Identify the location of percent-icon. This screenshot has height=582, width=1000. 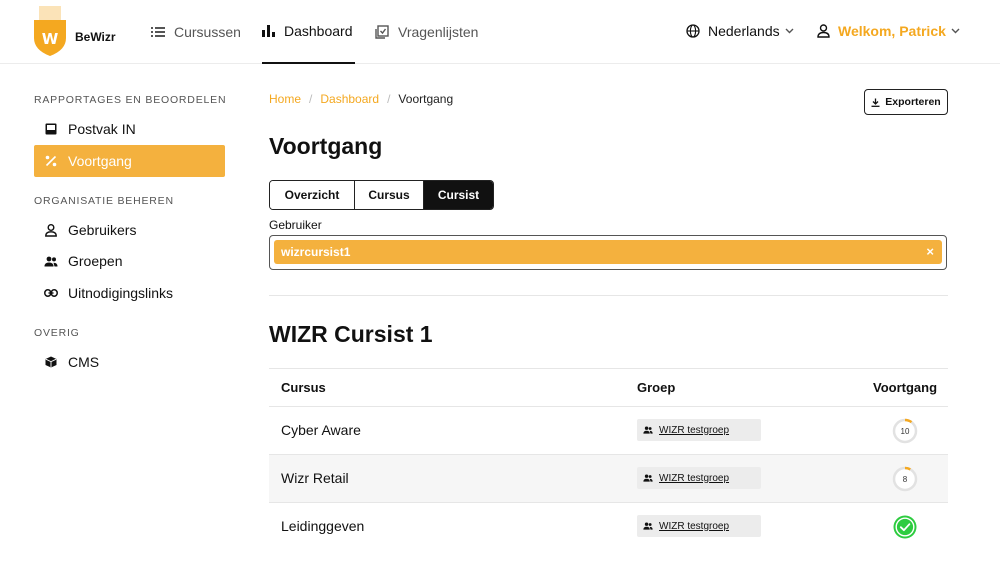
(51, 161).